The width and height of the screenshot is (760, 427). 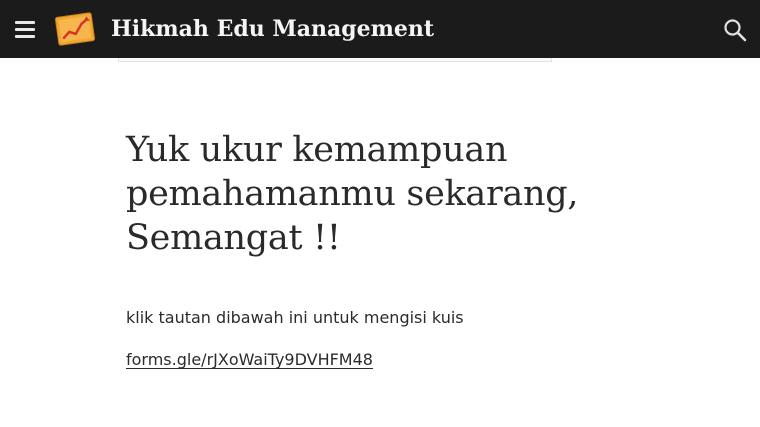 What do you see at coordinates (352, 194) in the screenshot?
I see `heading-line: pemahamanmu sekarang,` at bounding box center [352, 194].